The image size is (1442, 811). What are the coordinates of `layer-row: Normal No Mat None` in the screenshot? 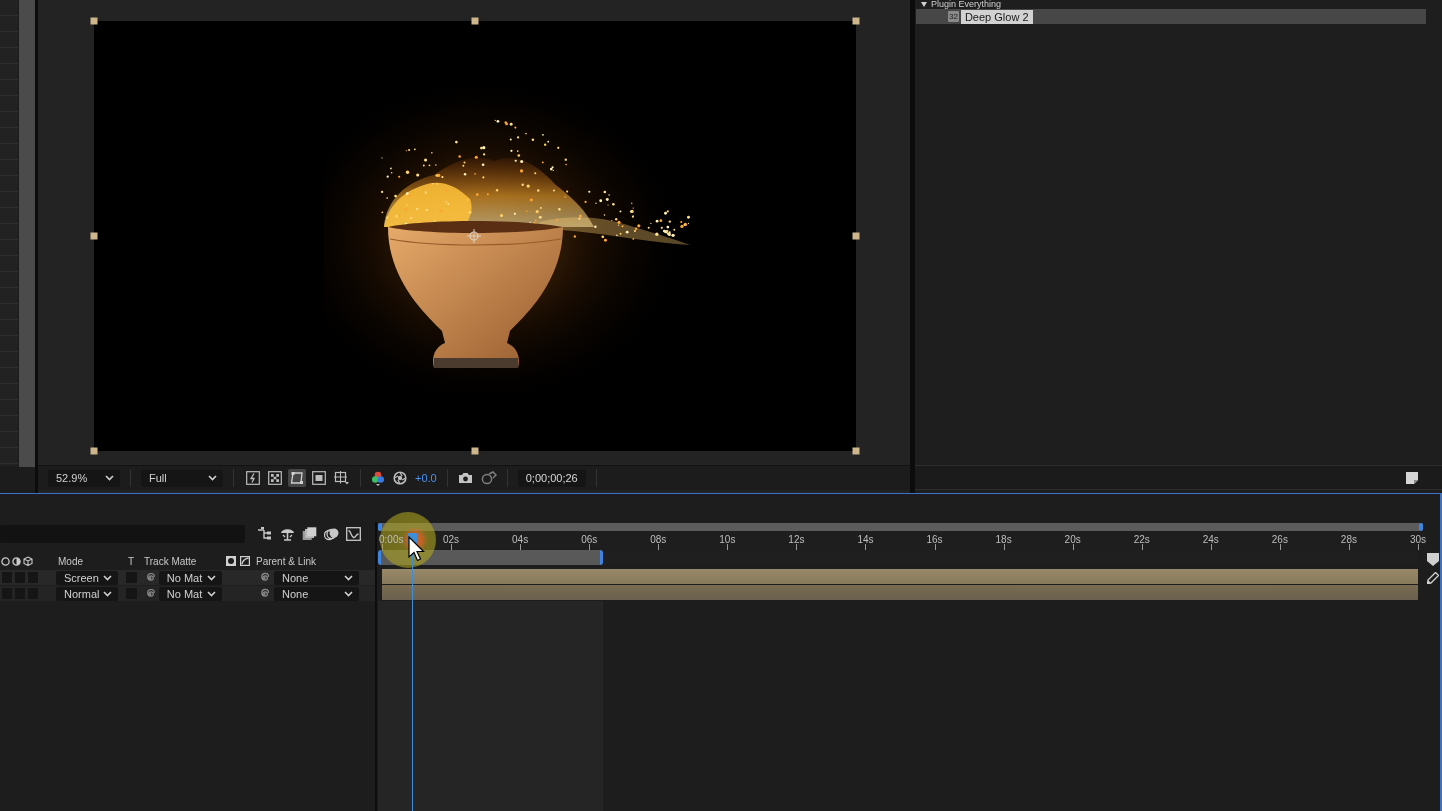 It's located at (187, 593).